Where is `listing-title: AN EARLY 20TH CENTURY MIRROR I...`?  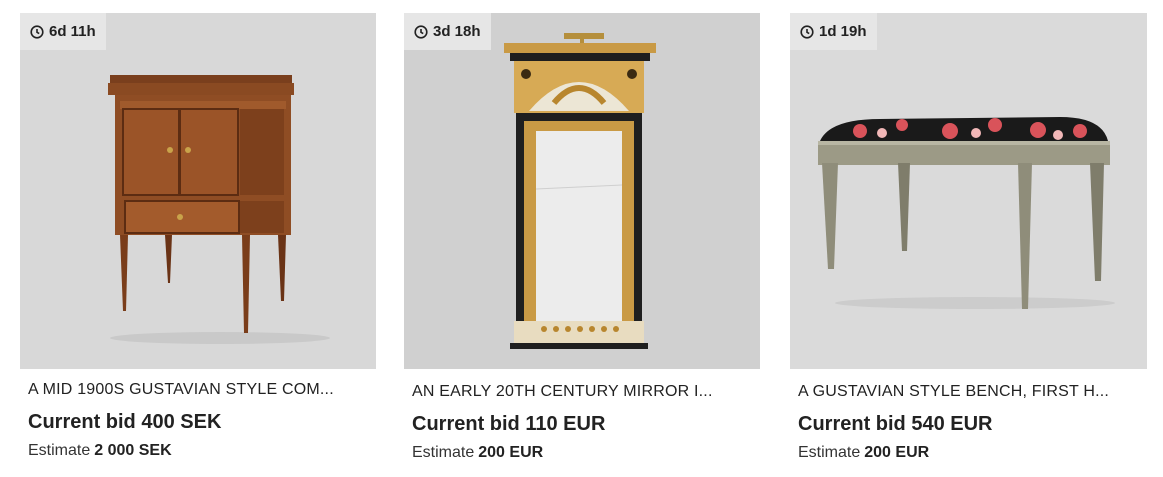 listing-title: AN EARLY 20TH CENTURY MIRROR I... is located at coordinates (584, 392).